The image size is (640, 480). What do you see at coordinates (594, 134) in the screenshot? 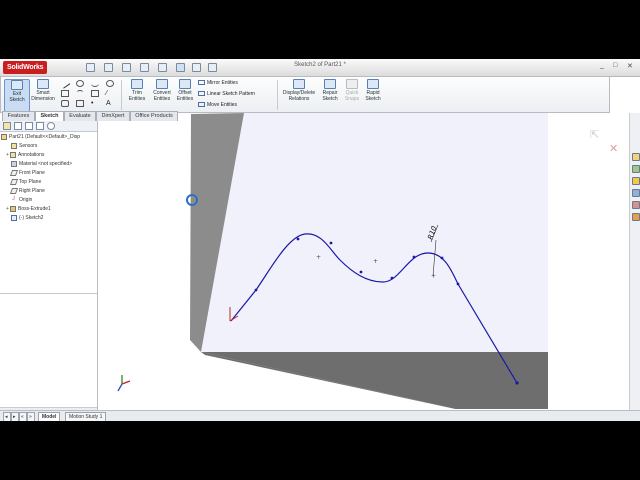
I see `exit-sketch-corner-icon: ⇱` at bounding box center [594, 134].